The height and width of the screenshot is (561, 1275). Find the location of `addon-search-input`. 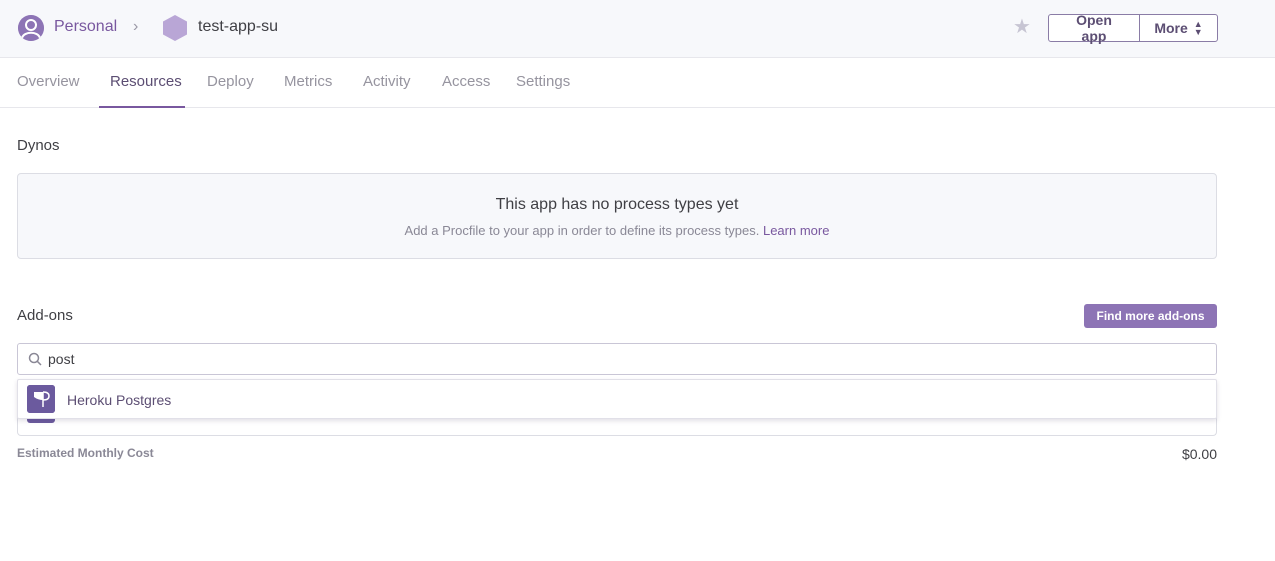

addon-search-input is located at coordinates (628, 359).